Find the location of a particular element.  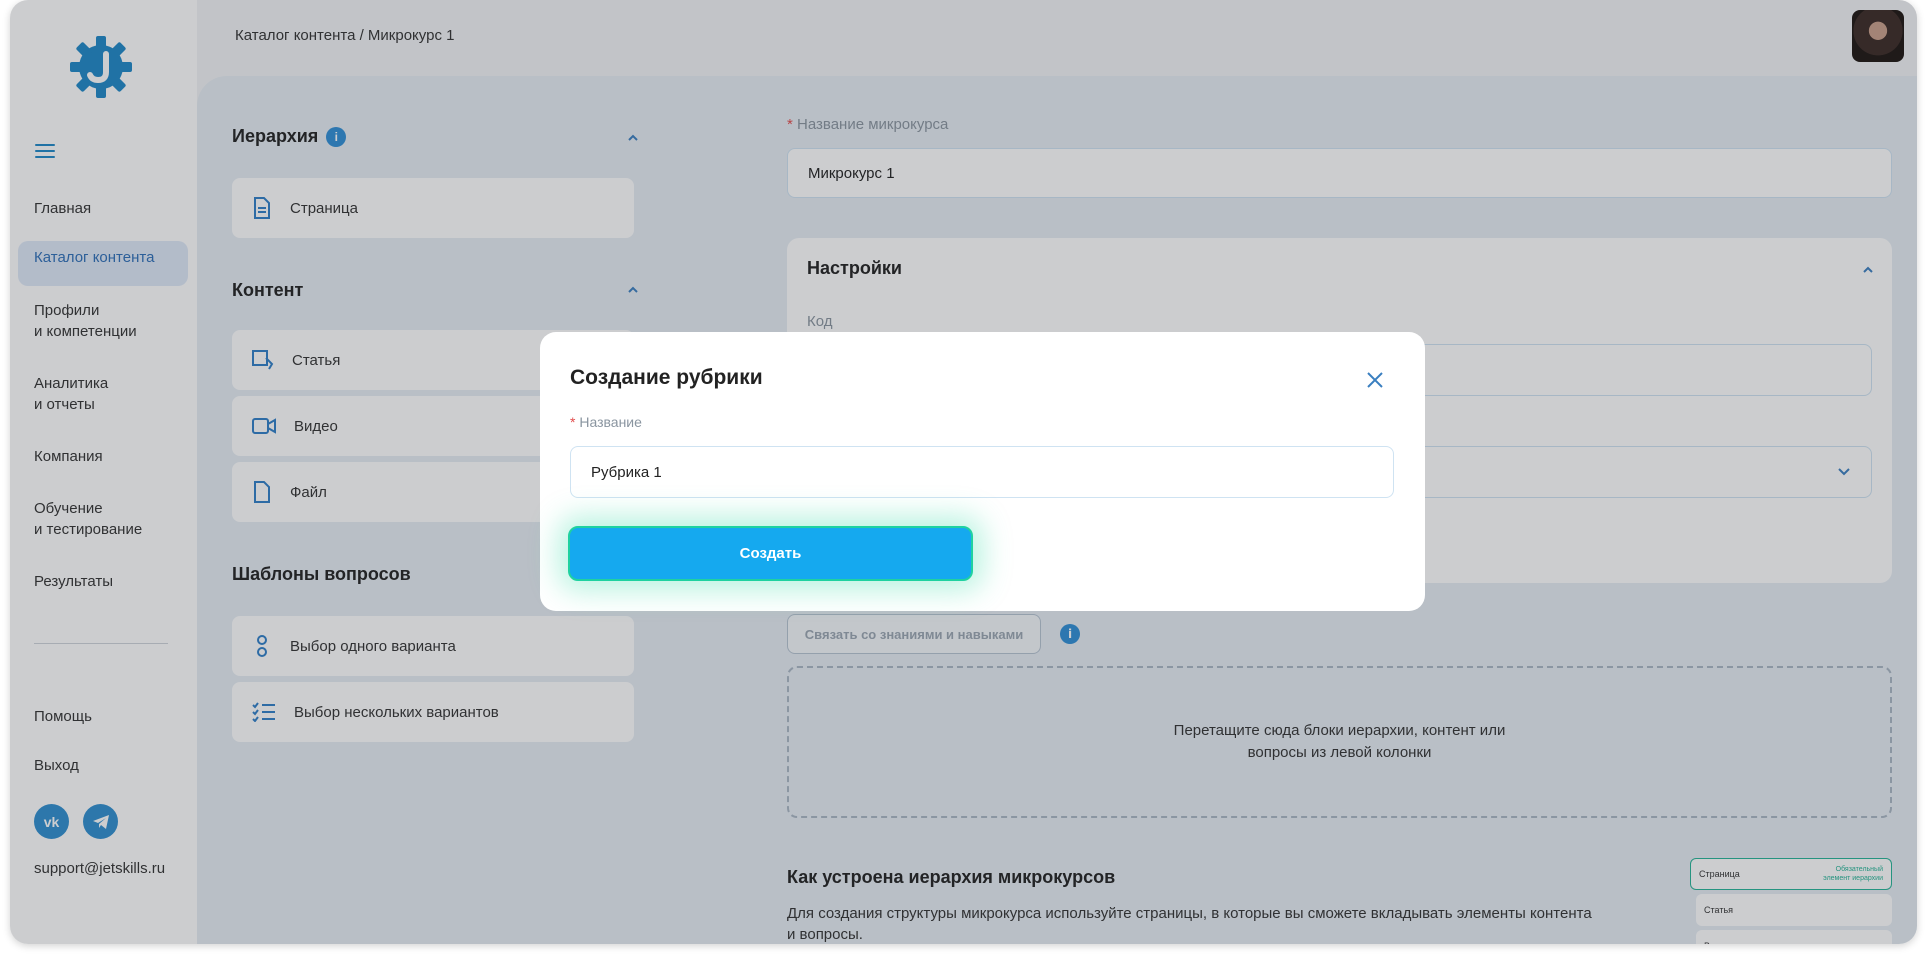

rubric-name-input: Рубрика 1 is located at coordinates (982, 472).